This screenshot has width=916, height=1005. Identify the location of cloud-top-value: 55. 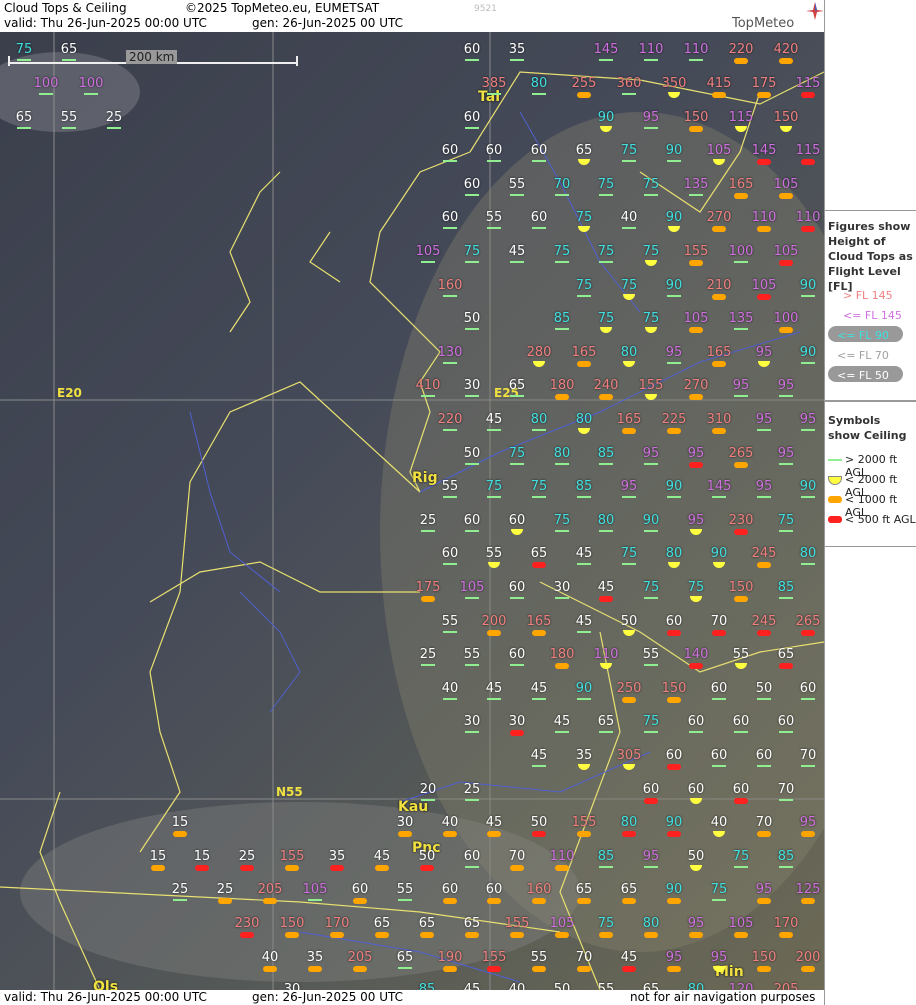
(494, 217).